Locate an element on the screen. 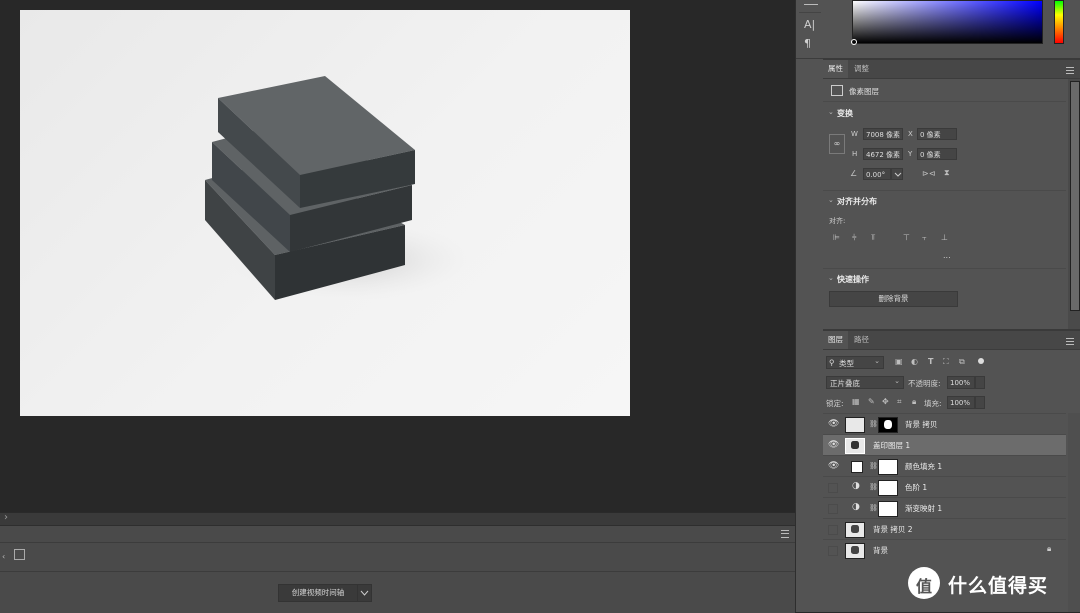 The height and width of the screenshot is (613, 1080). lock-all-icon: 🔒︎ is located at coordinates (914, 402).